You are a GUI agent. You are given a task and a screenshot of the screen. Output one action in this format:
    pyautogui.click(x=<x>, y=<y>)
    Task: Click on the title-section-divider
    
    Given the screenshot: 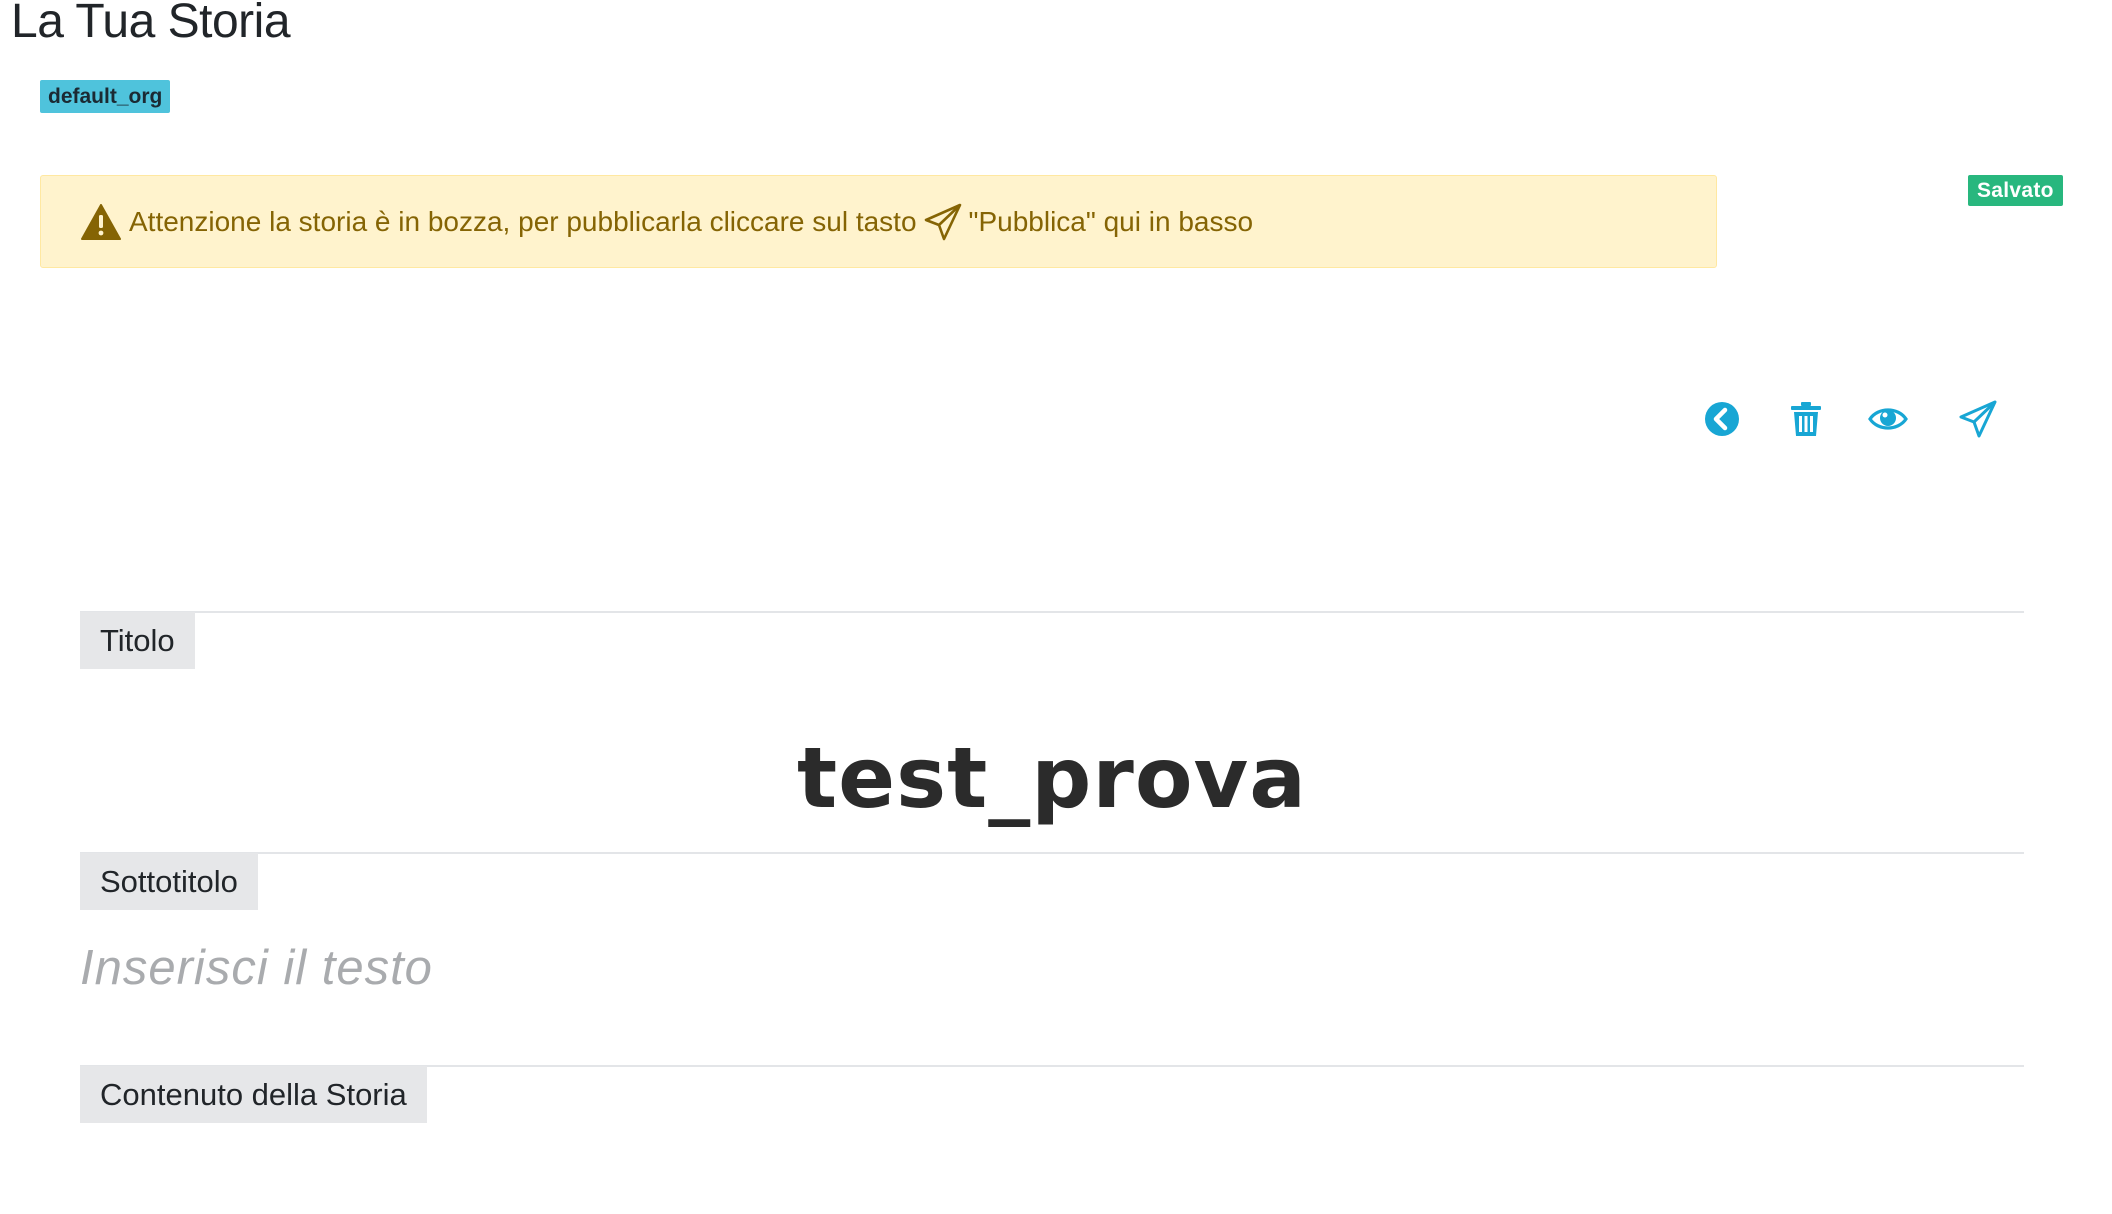 What is the action you would take?
    pyautogui.click(x=1052, y=612)
    